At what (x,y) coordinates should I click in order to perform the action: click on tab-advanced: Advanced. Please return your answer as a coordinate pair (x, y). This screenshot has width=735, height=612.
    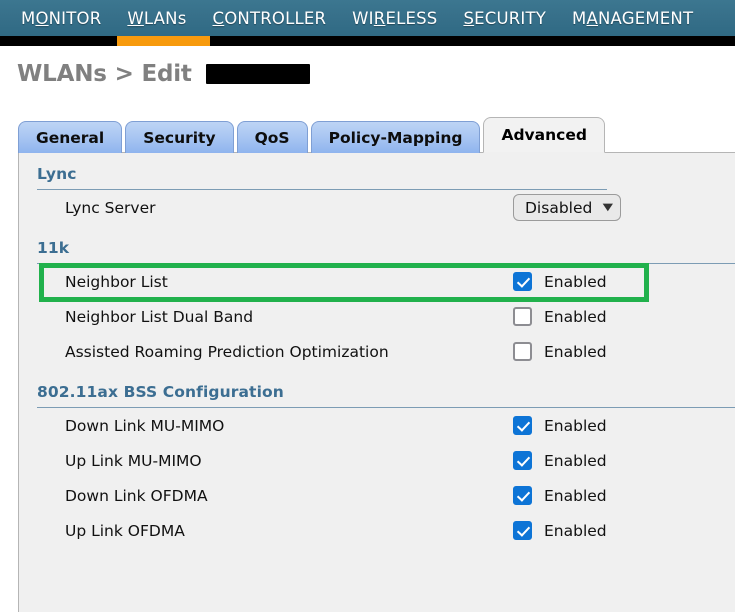
    Looking at the image, I should click on (544, 135).